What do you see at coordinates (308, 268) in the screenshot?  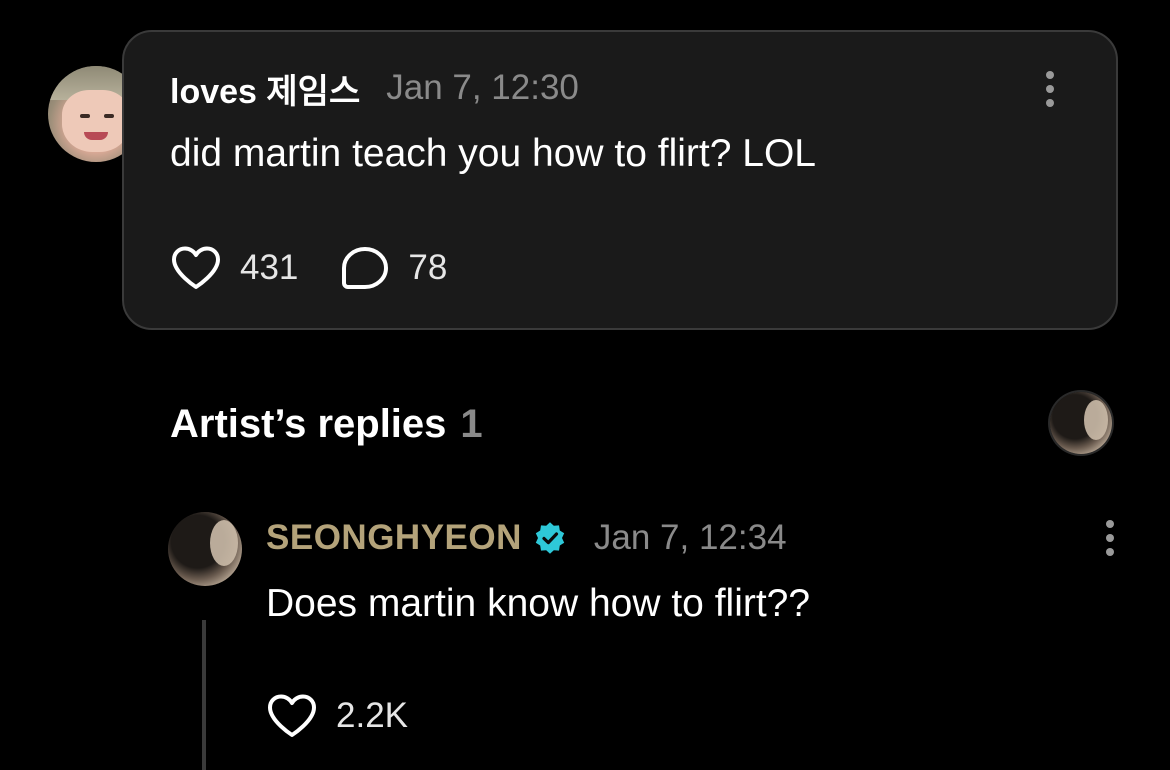 I see `comment-actions: 431 78` at bounding box center [308, 268].